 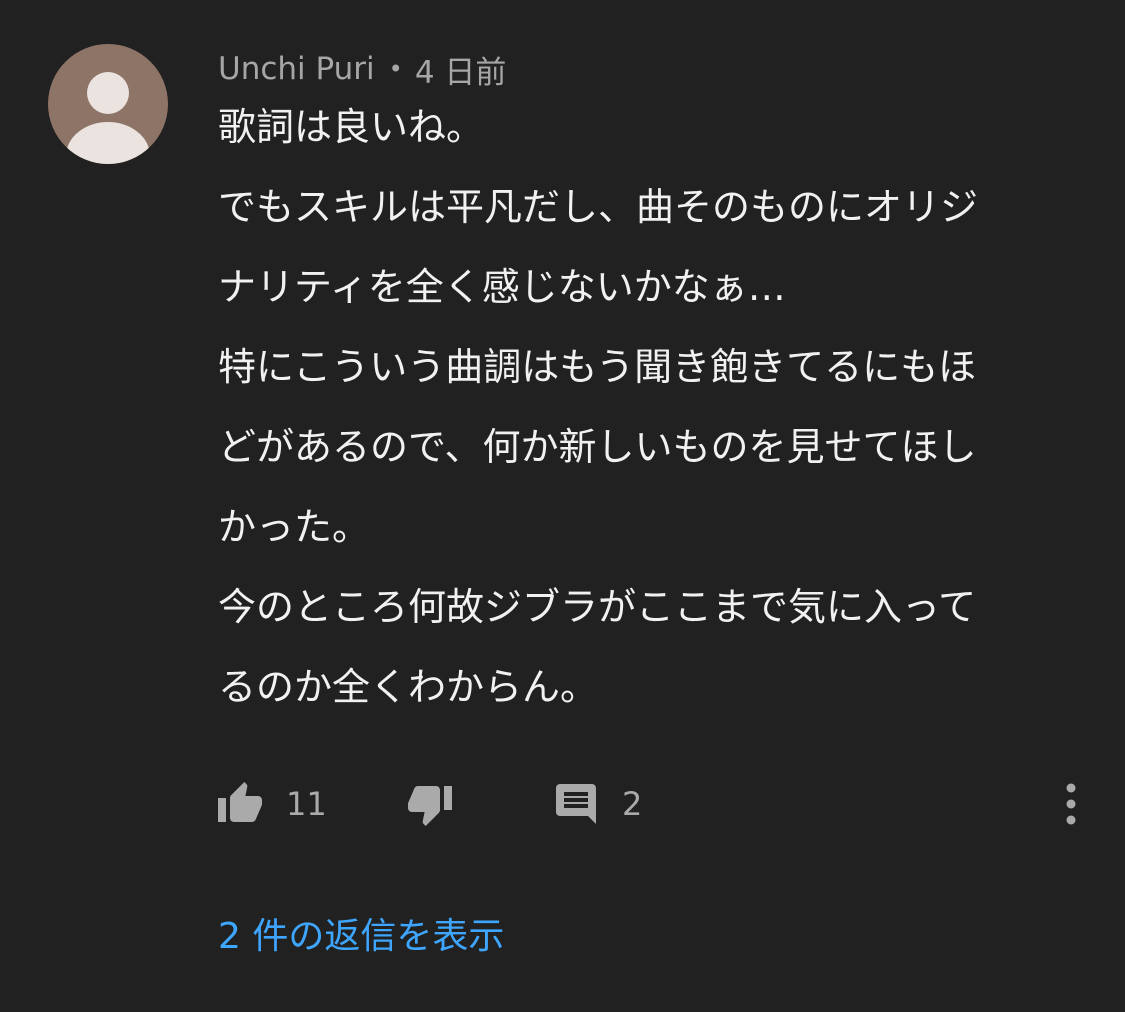 I want to click on comment-text-line: 歌詞は良いね。, so click(x=351, y=127).